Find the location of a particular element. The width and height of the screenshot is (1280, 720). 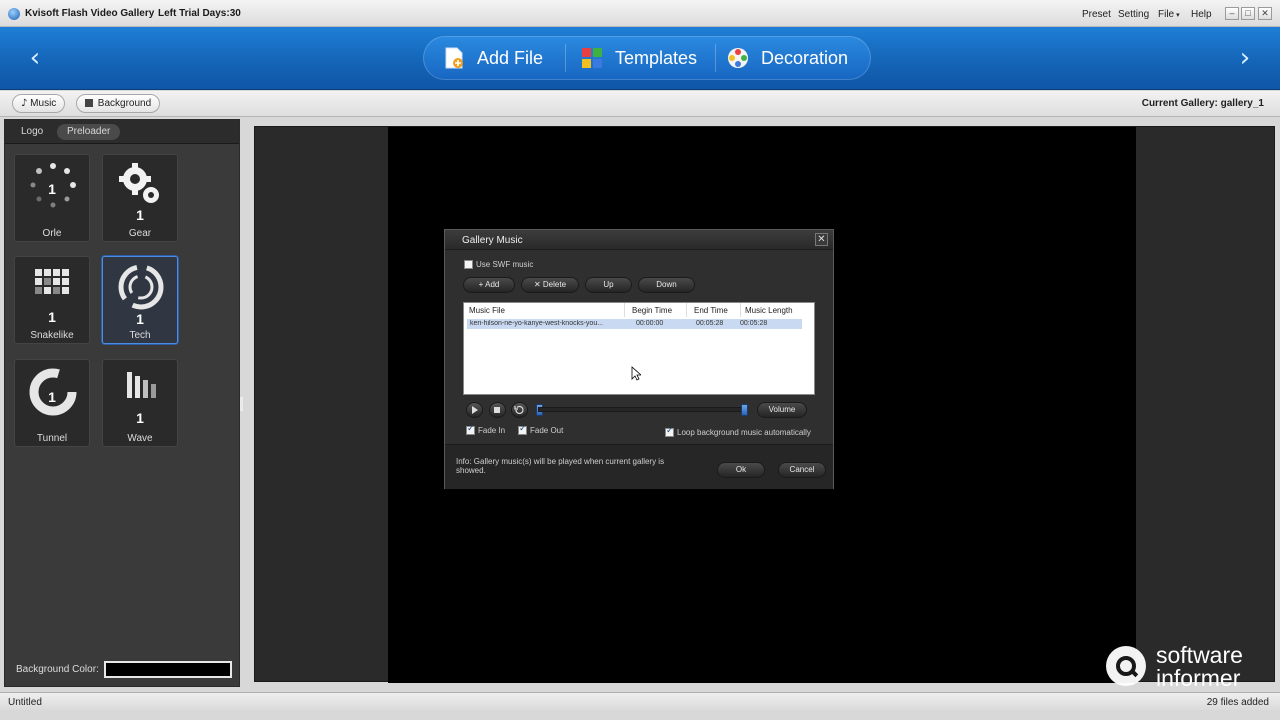

prev-arrow-icon: ‹ is located at coordinates (35, 58).